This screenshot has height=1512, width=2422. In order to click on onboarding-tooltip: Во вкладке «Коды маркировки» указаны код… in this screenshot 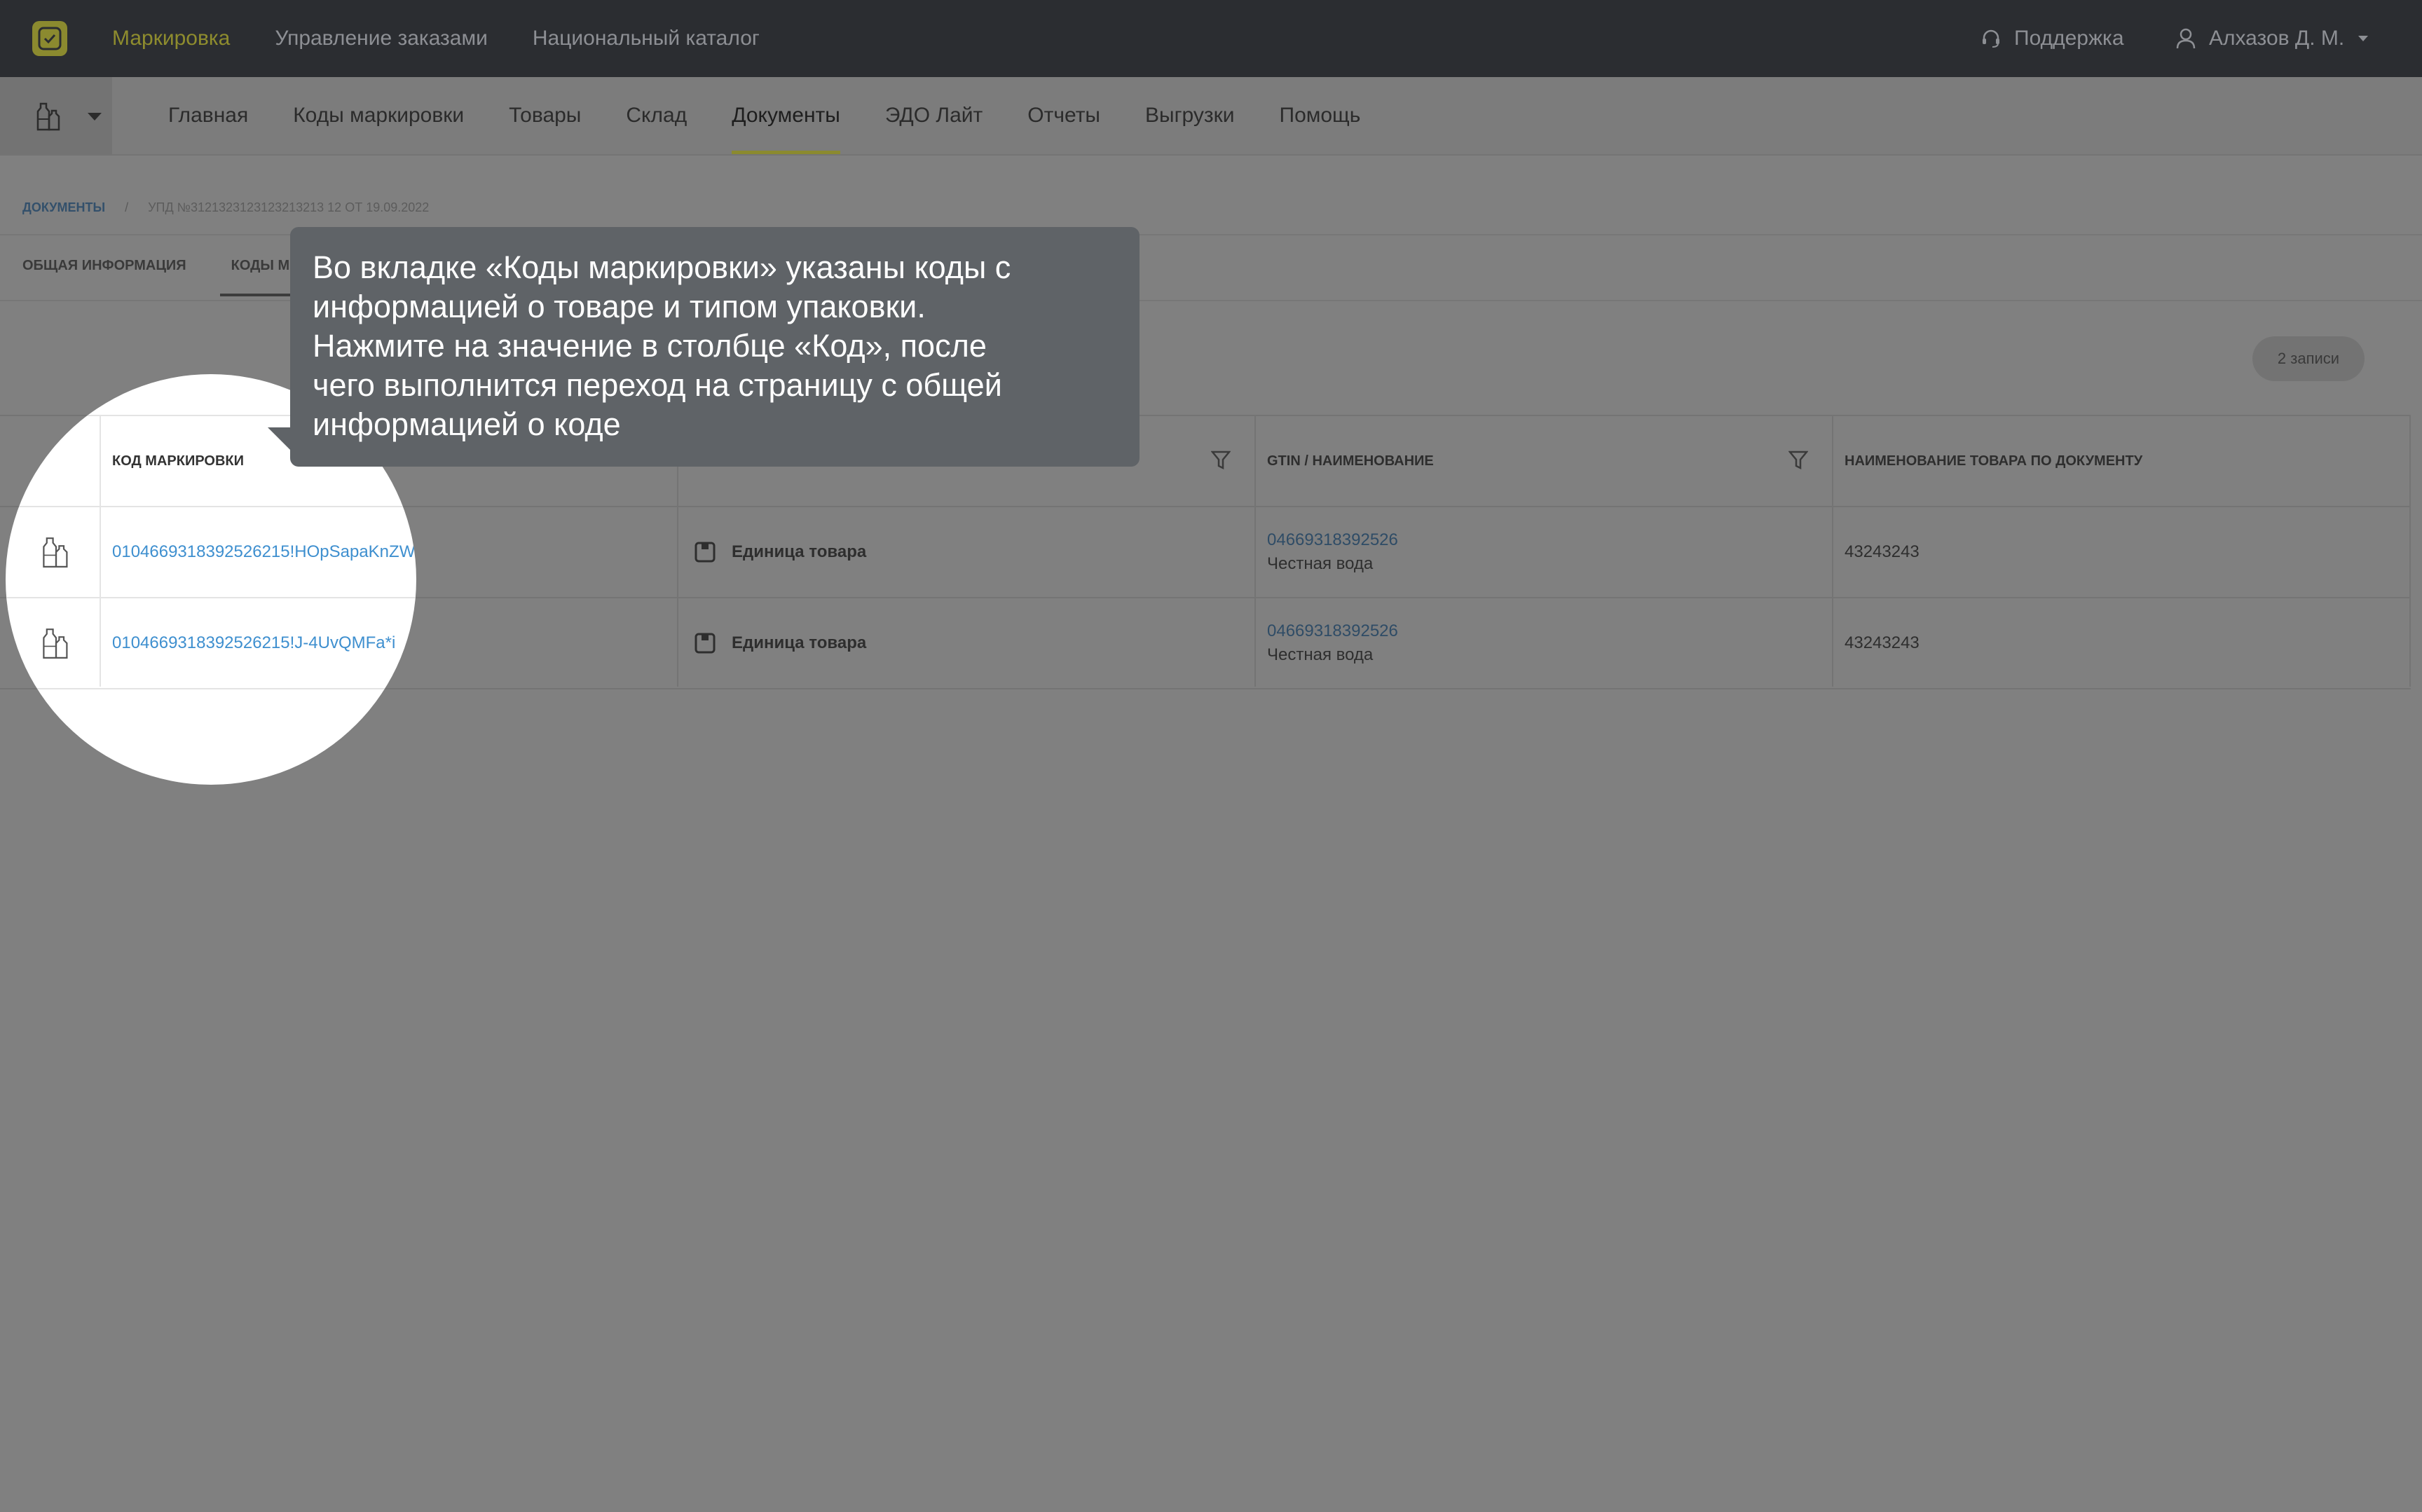, I will do `click(715, 347)`.